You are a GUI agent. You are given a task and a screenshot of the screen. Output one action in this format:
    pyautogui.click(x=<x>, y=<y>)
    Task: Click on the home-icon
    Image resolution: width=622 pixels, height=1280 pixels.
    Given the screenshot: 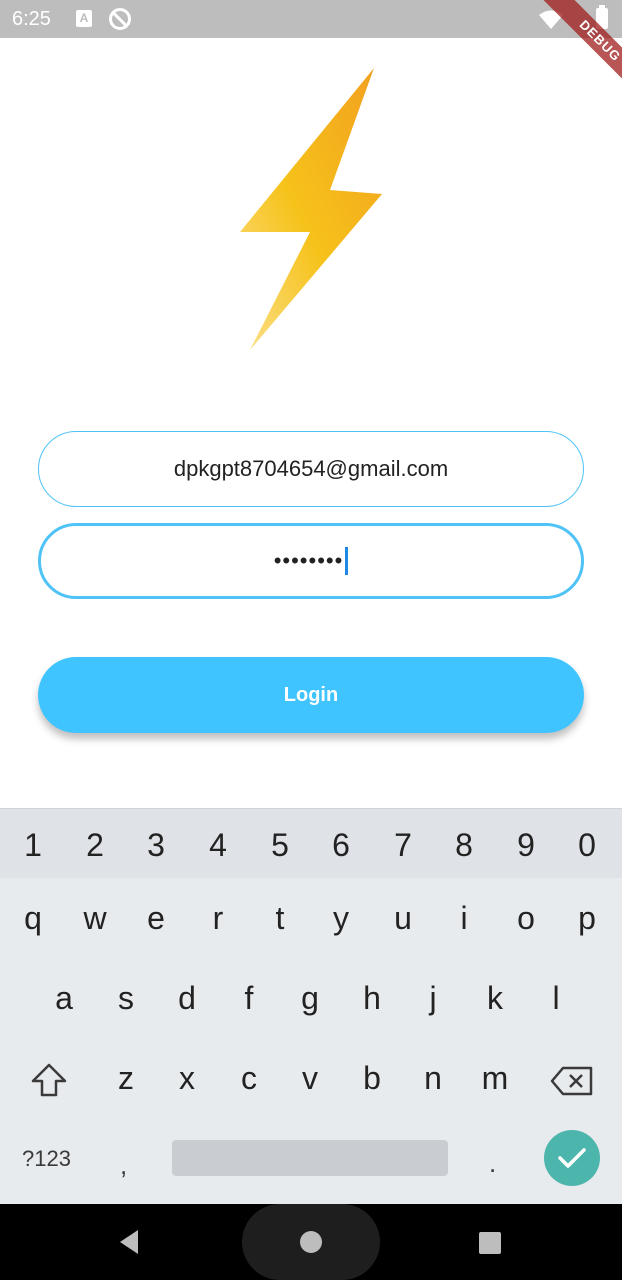 What is the action you would take?
    pyautogui.click(x=311, y=1242)
    